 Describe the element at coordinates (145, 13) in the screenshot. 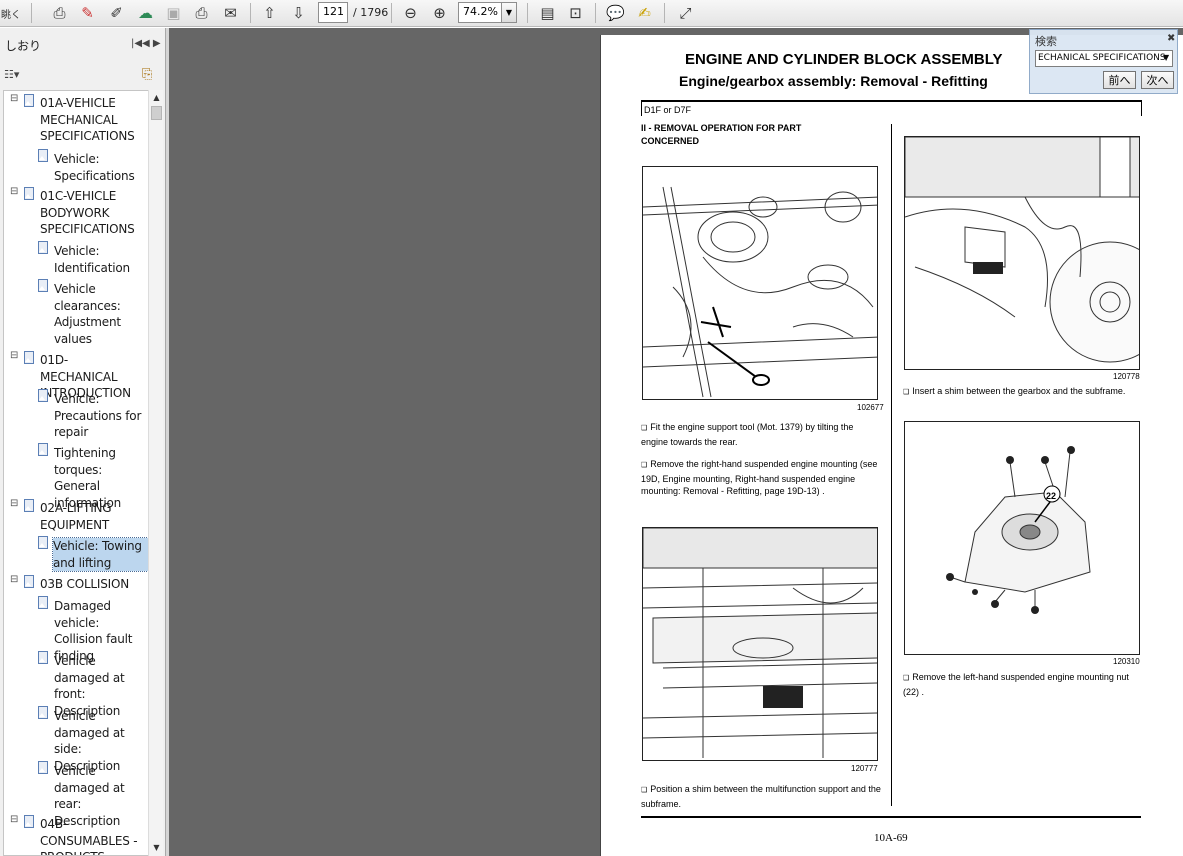

I see `upload-icon: ☁` at that location.